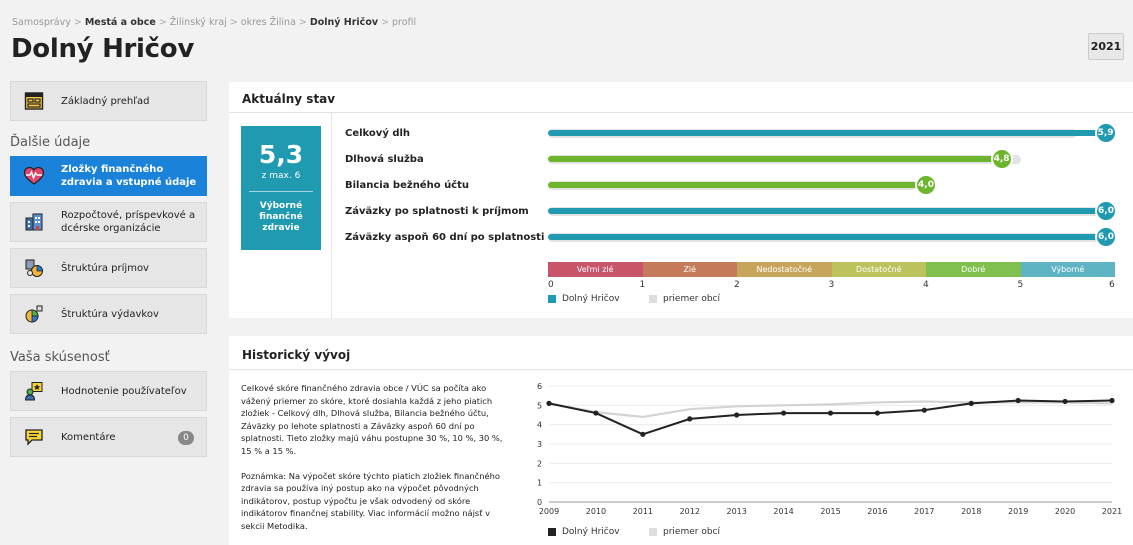 This screenshot has width=1133, height=545. What do you see at coordinates (34, 391) in the screenshot?
I see `rating-icon` at bounding box center [34, 391].